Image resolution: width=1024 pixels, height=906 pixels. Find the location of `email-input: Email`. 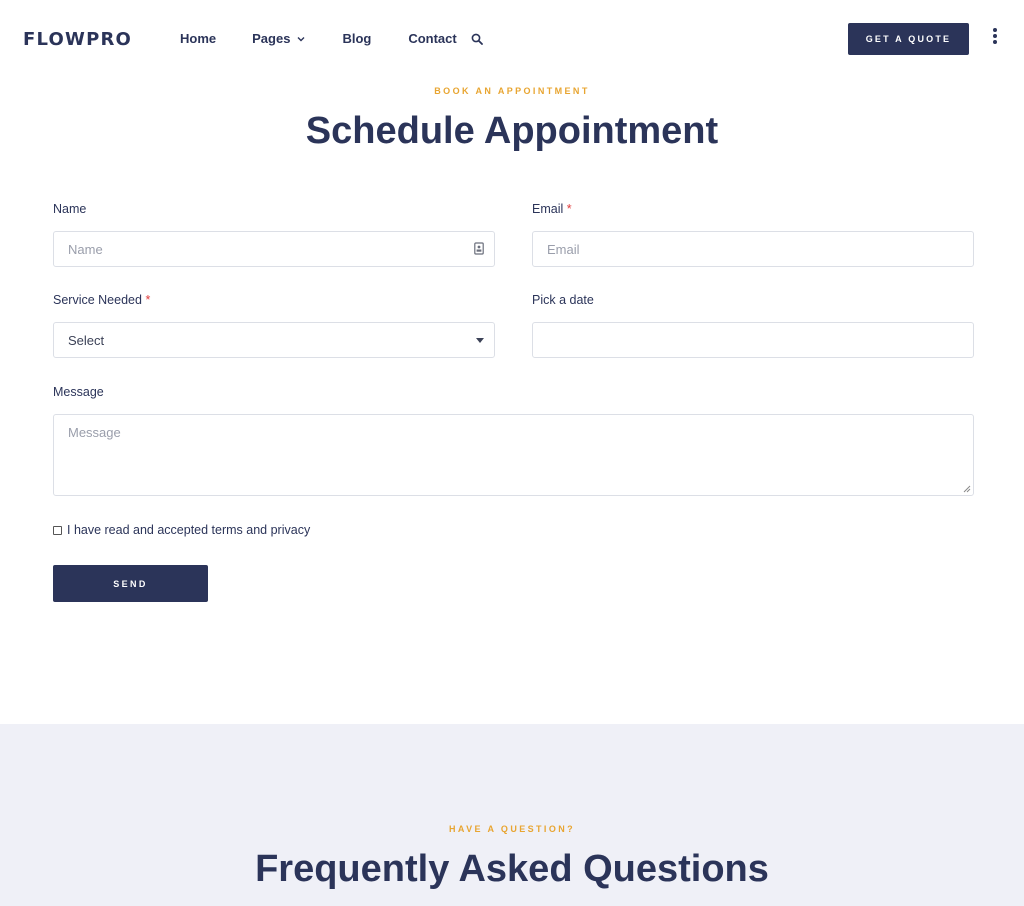

email-input: Email is located at coordinates (753, 249).